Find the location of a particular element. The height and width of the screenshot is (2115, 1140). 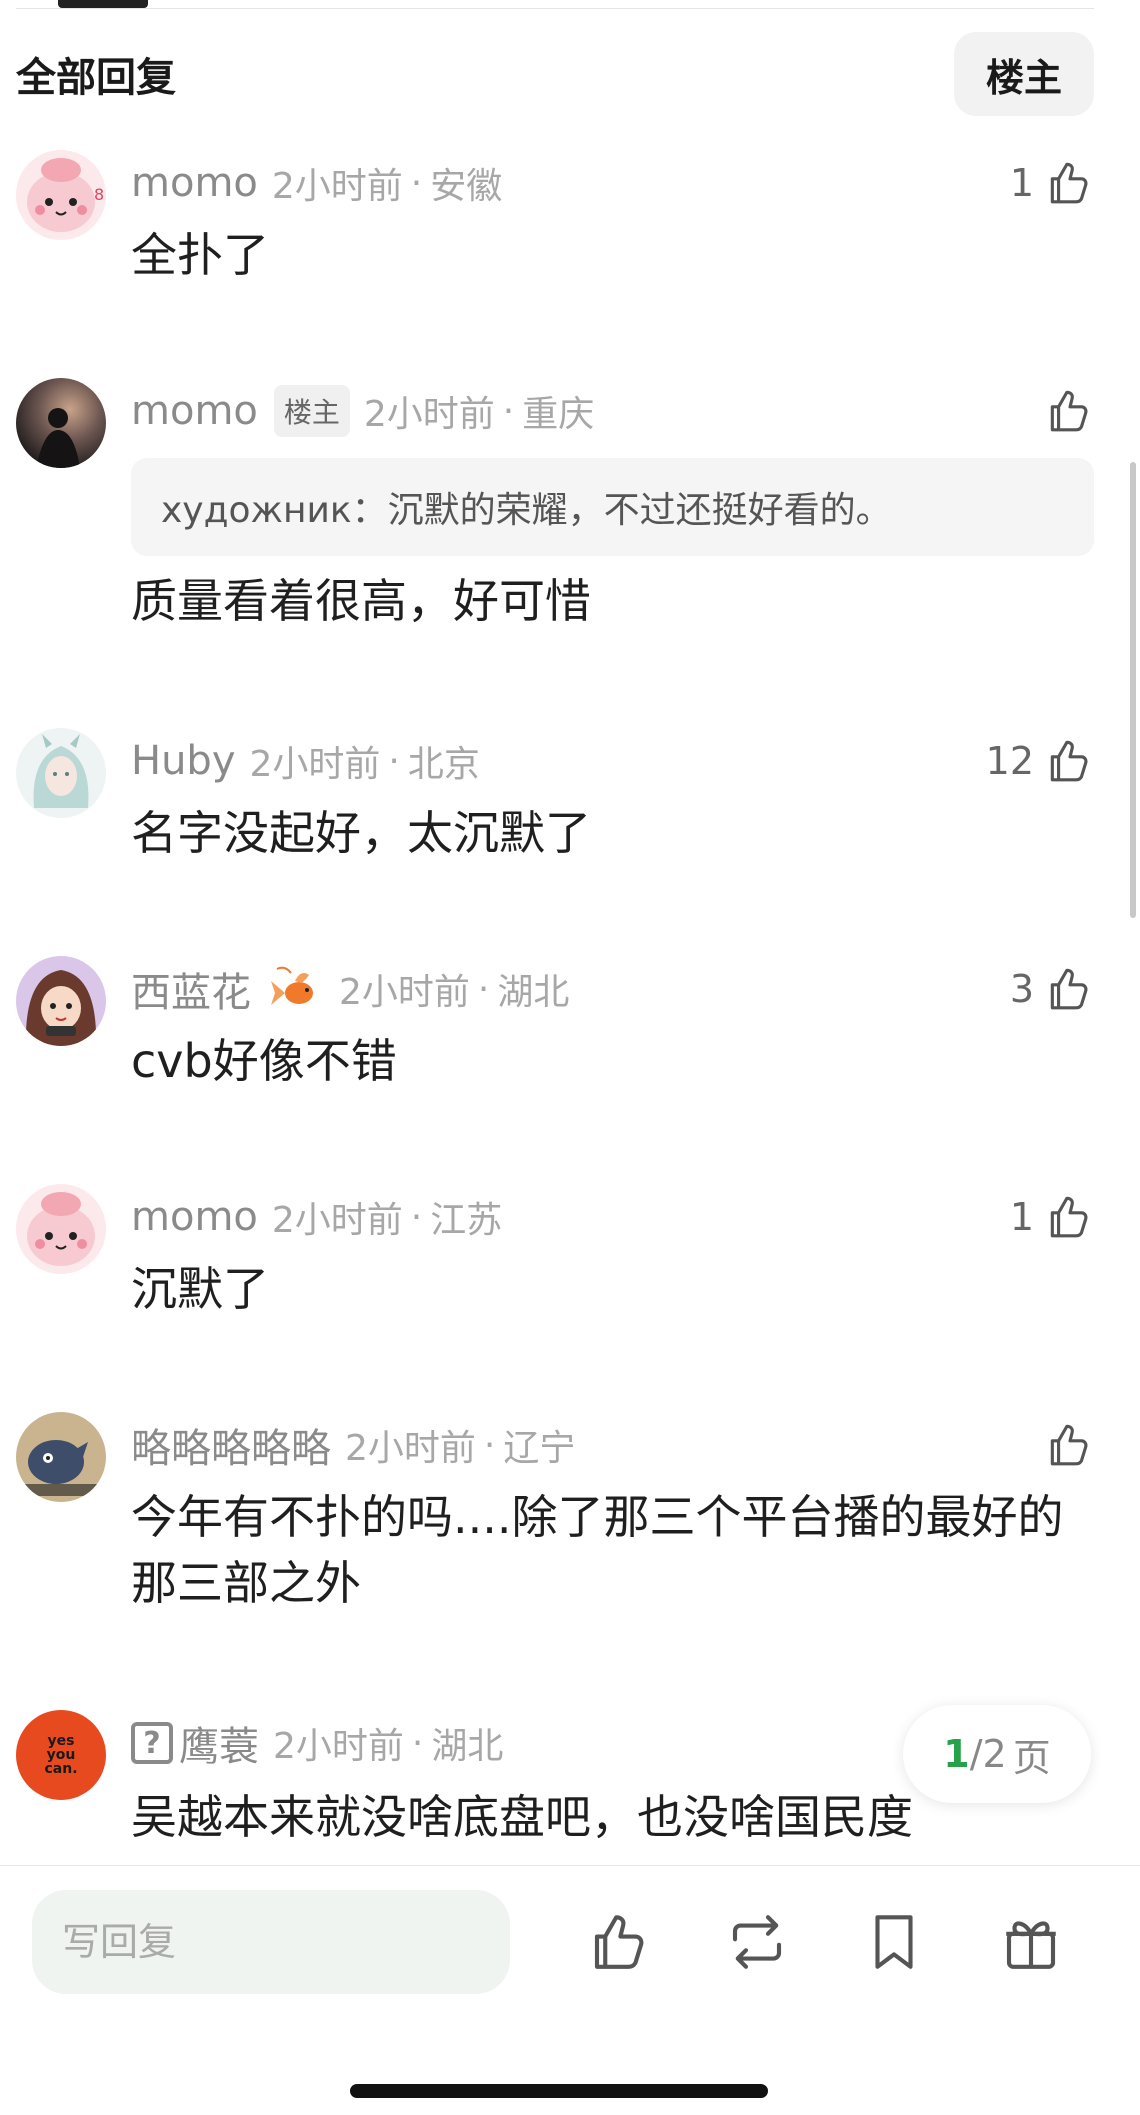

anime-girl-avatar-image is located at coordinates (61, 773).